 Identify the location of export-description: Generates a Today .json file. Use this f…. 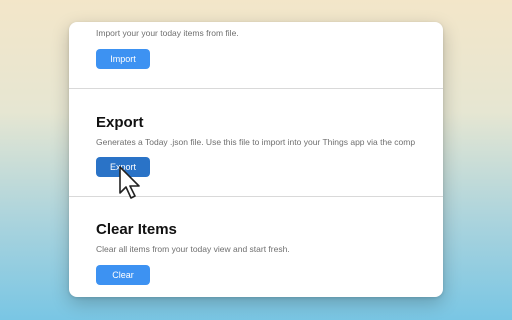
(256, 142).